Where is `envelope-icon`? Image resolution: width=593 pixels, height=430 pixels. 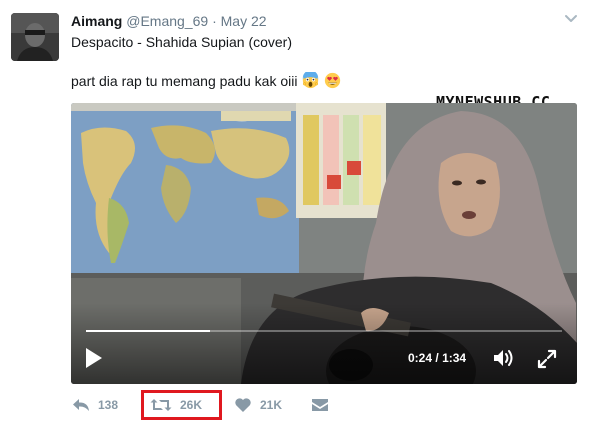 envelope-icon is located at coordinates (320, 405).